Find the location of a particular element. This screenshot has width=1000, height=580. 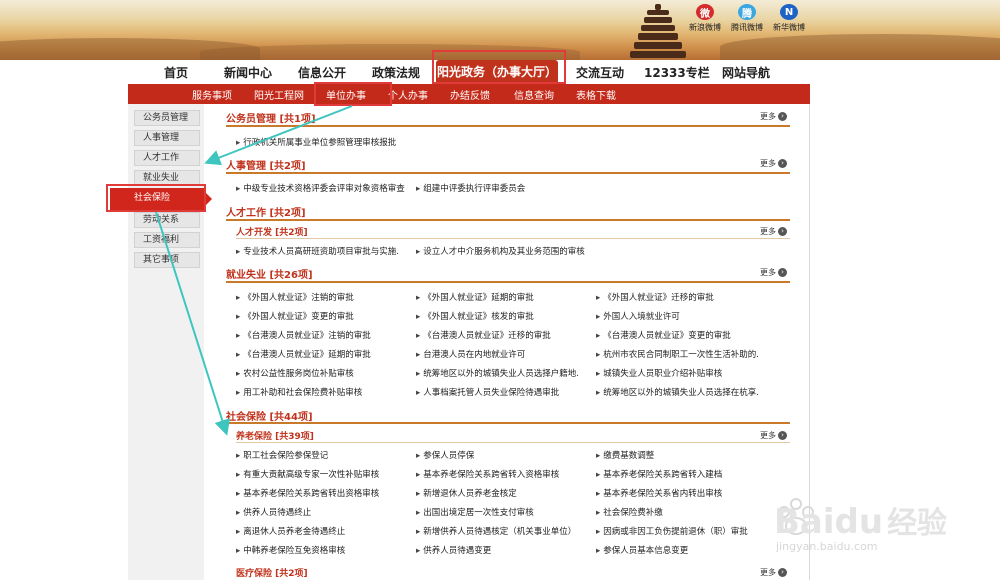

list-item: 《外国人就业证》核发的审批 is located at coordinates (503, 316).